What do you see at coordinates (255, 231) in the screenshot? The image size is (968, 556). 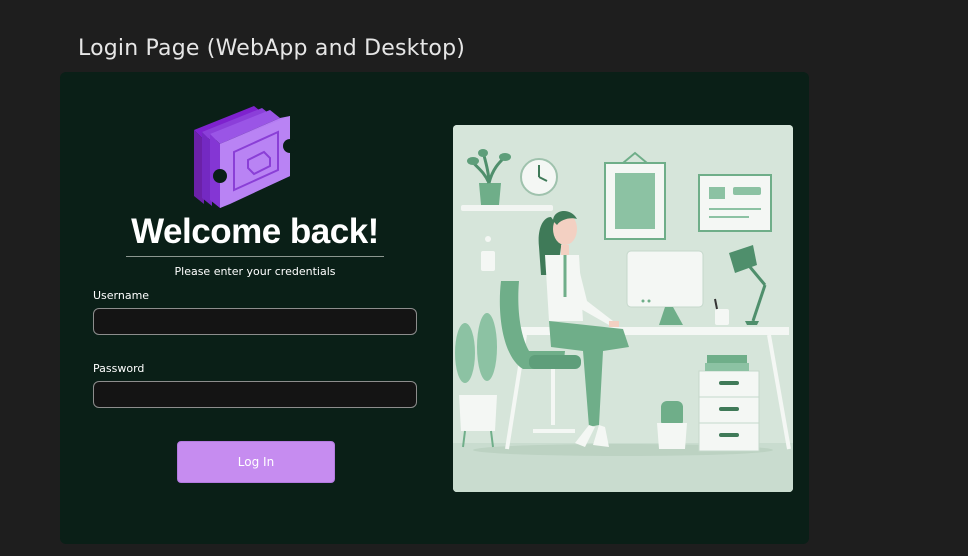 I see `welcome-heading: Welcome back!` at bounding box center [255, 231].